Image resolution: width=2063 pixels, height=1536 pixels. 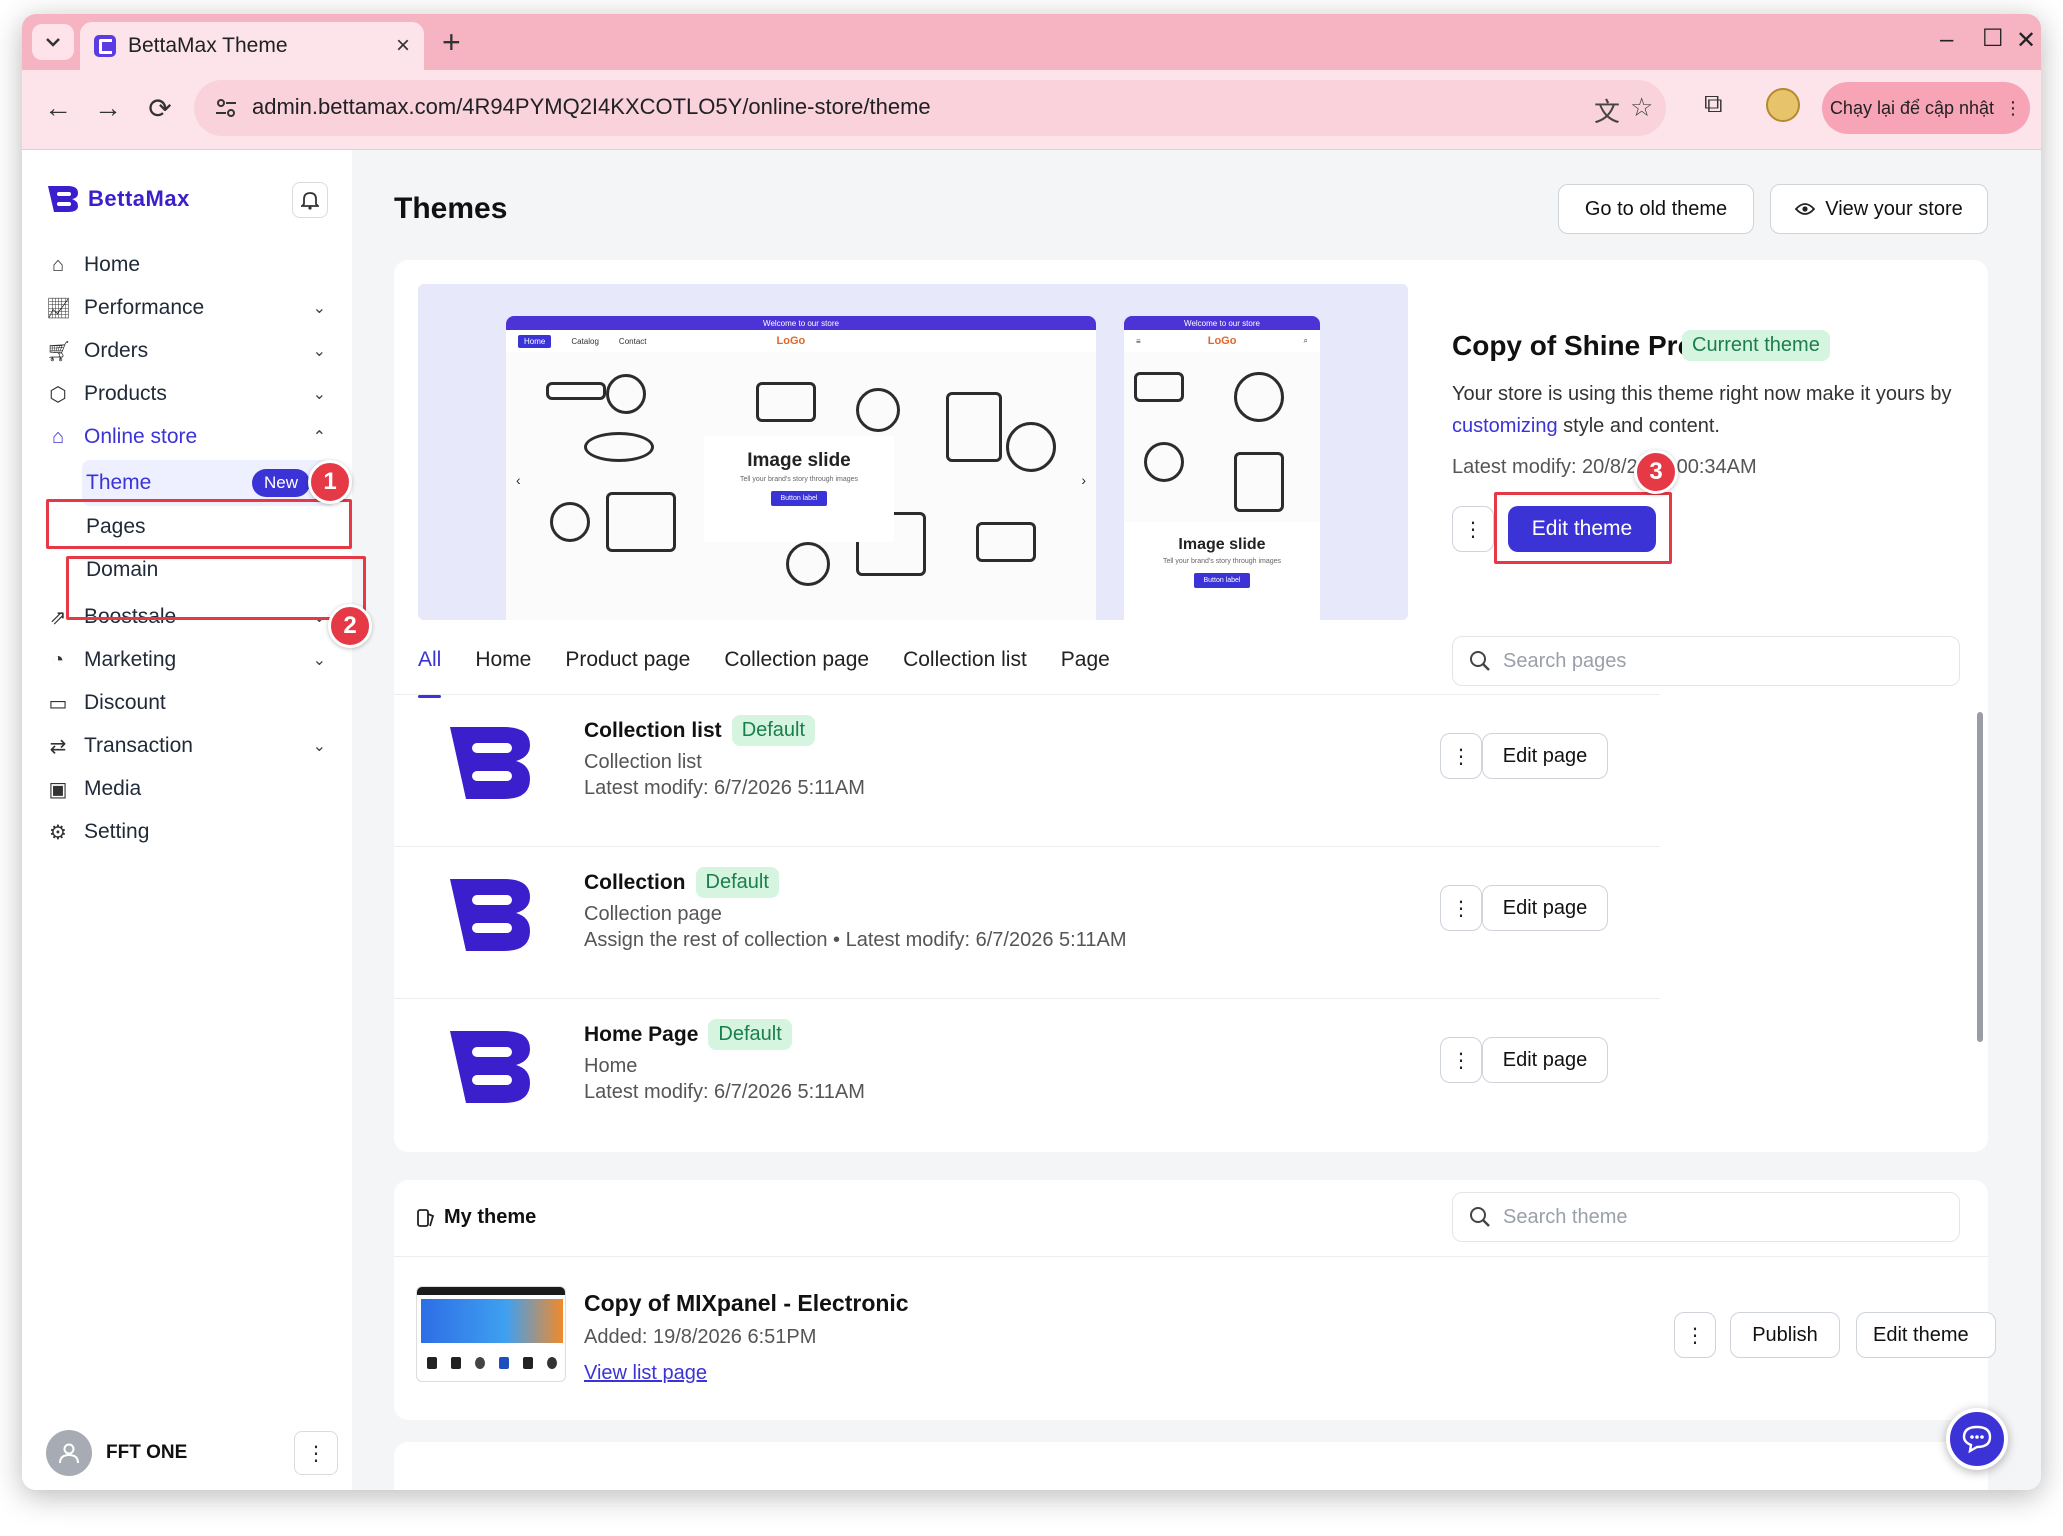 I want to click on sidebar-item-discount: ▭ Discount, so click(x=191, y=703).